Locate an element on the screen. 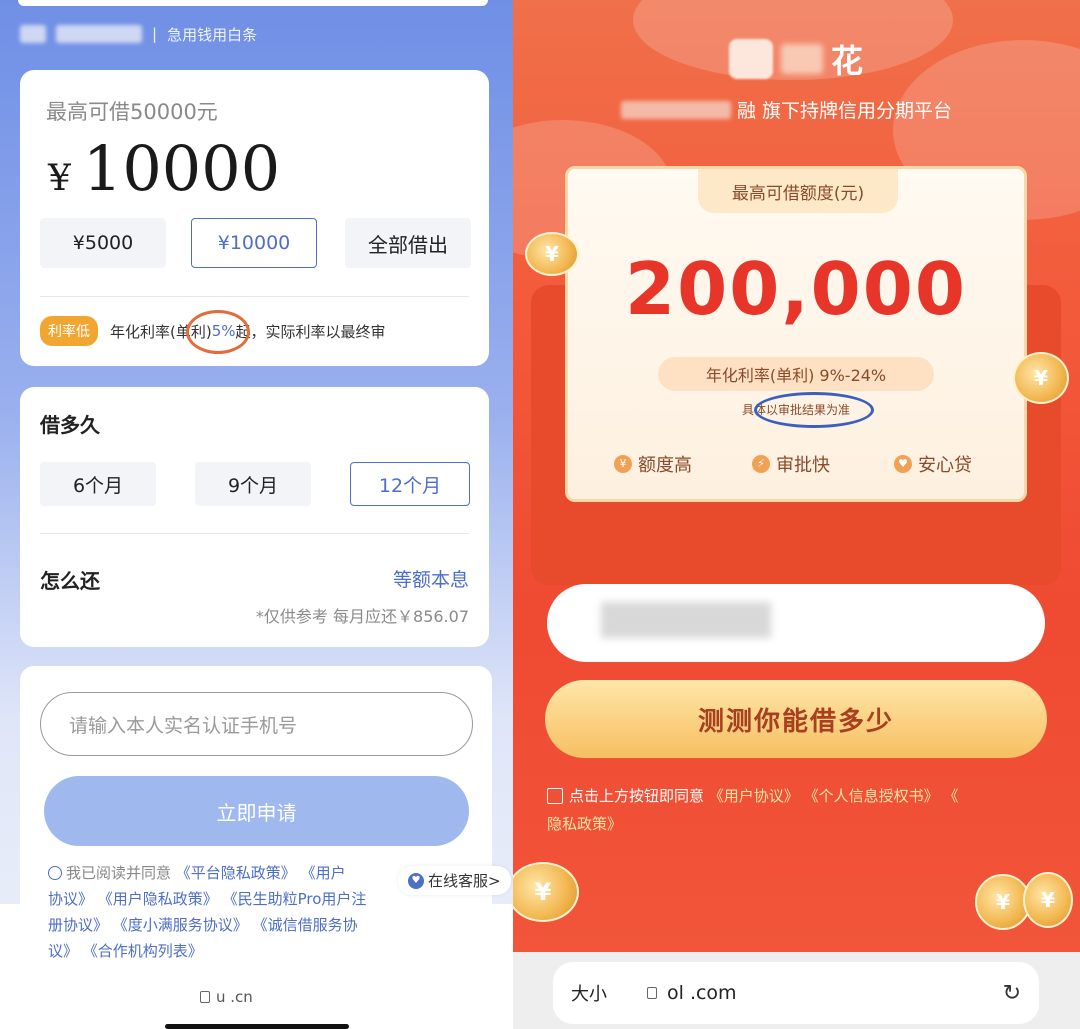 The image size is (1080, 1029). app-logo: 花 is located at coordinates (796, 59).